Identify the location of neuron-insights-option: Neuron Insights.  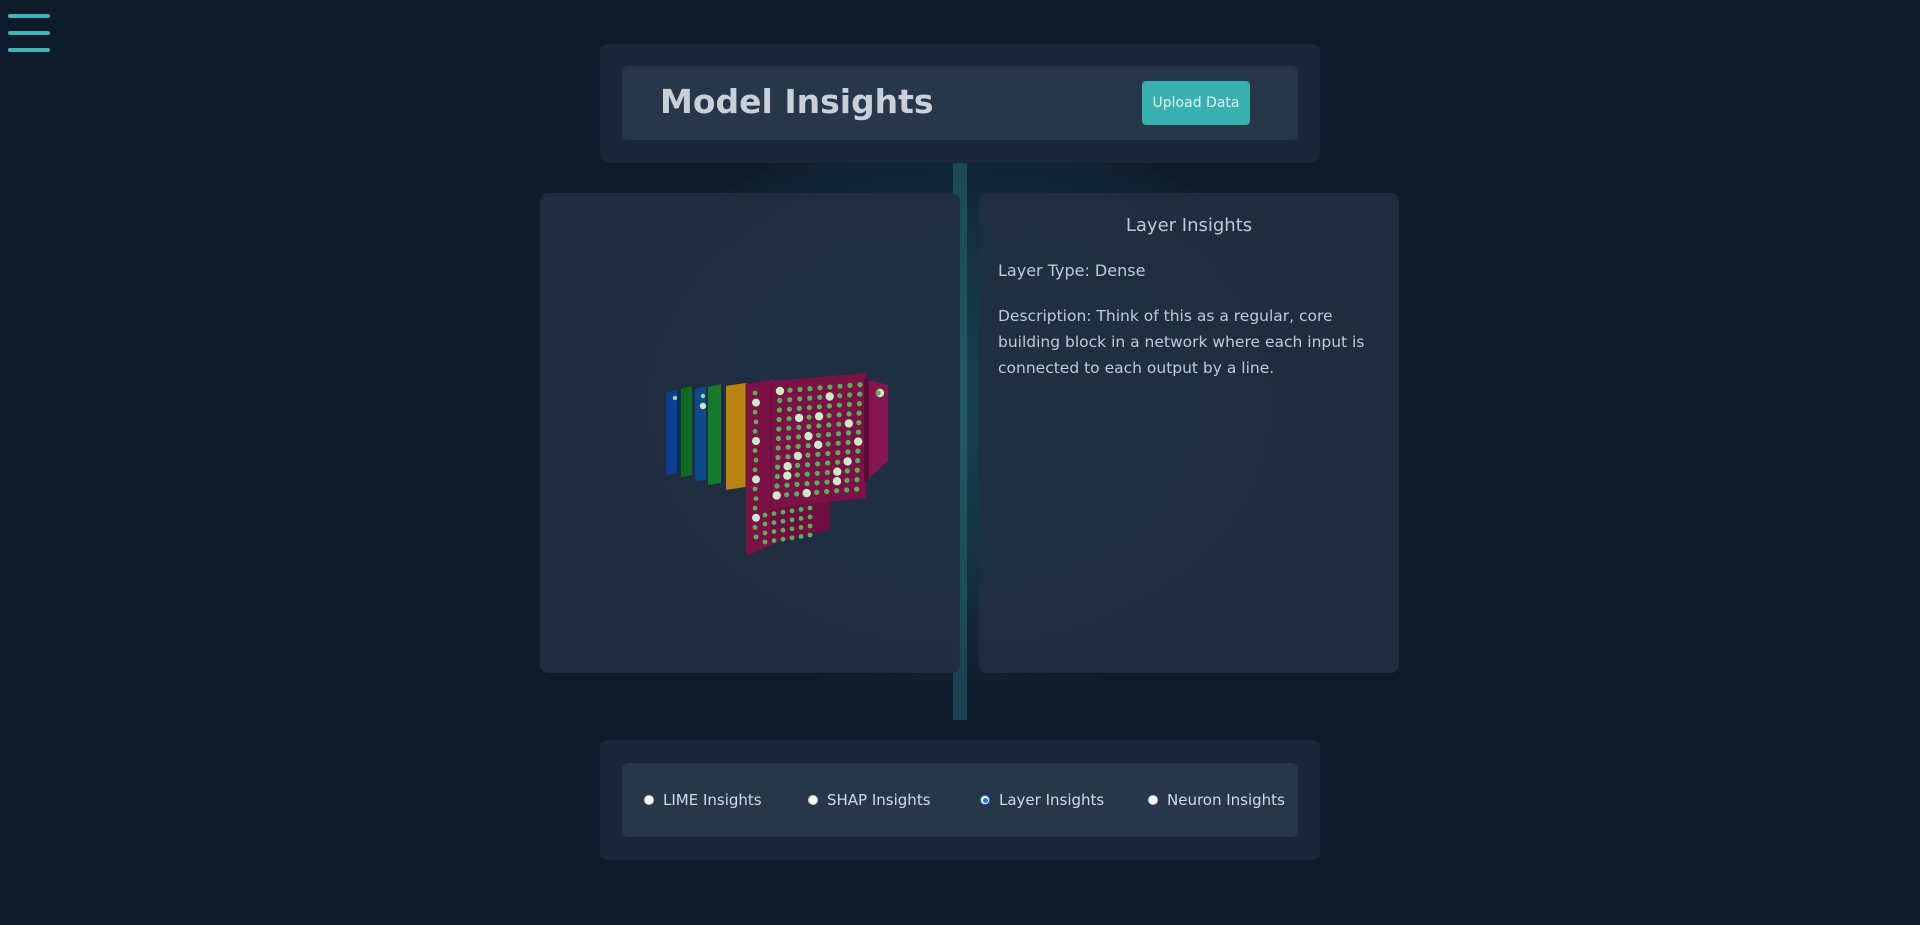
(1216, 800).